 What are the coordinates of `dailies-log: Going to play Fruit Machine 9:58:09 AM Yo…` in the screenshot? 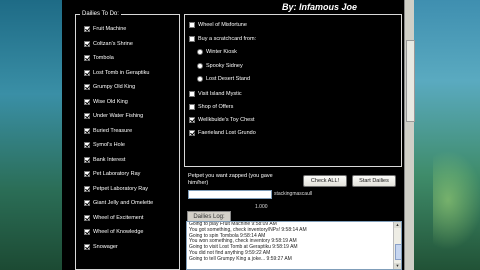 It's located at (294, 245).